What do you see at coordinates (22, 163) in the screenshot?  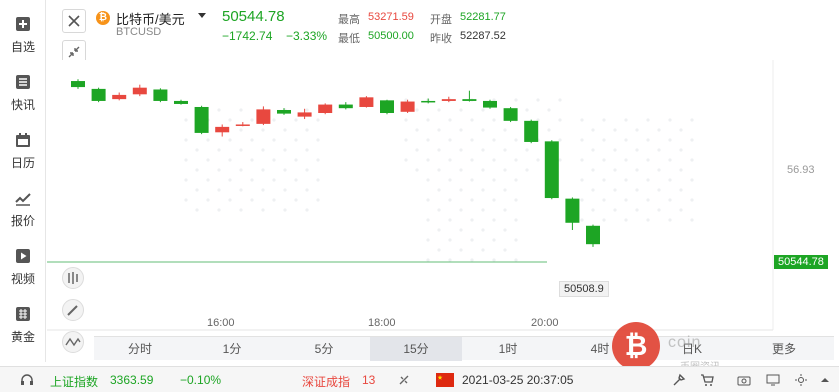 I see `sidebar-item-label: 日历` at bounding box center [22, 163].